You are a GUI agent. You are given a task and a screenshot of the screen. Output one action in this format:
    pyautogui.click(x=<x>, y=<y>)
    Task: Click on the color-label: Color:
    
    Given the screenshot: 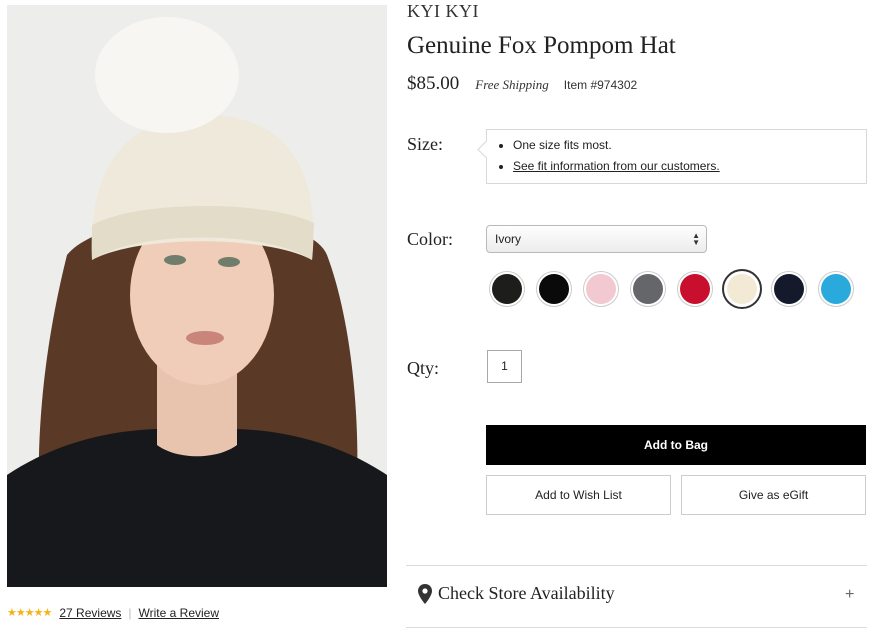 What is the action you would take?
    pyautogui.click(x=430, y=239)
    